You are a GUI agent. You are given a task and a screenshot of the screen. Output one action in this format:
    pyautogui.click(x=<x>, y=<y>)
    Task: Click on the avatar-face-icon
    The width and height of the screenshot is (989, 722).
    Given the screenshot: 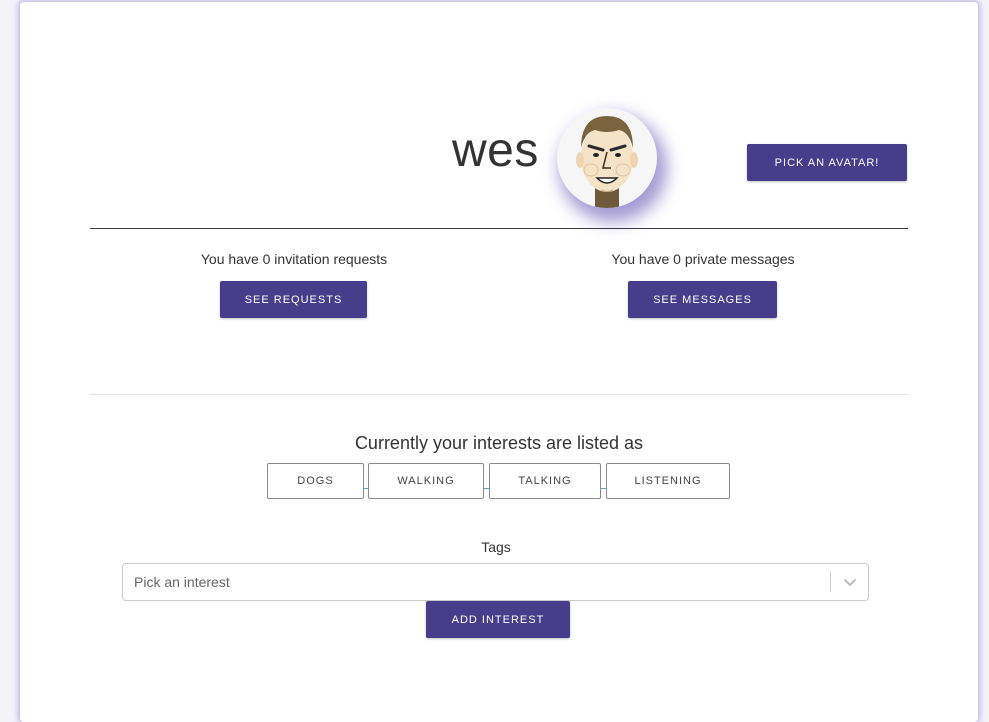 What is the action you would take?
    pyautogui.click(x=607, y=162)
    